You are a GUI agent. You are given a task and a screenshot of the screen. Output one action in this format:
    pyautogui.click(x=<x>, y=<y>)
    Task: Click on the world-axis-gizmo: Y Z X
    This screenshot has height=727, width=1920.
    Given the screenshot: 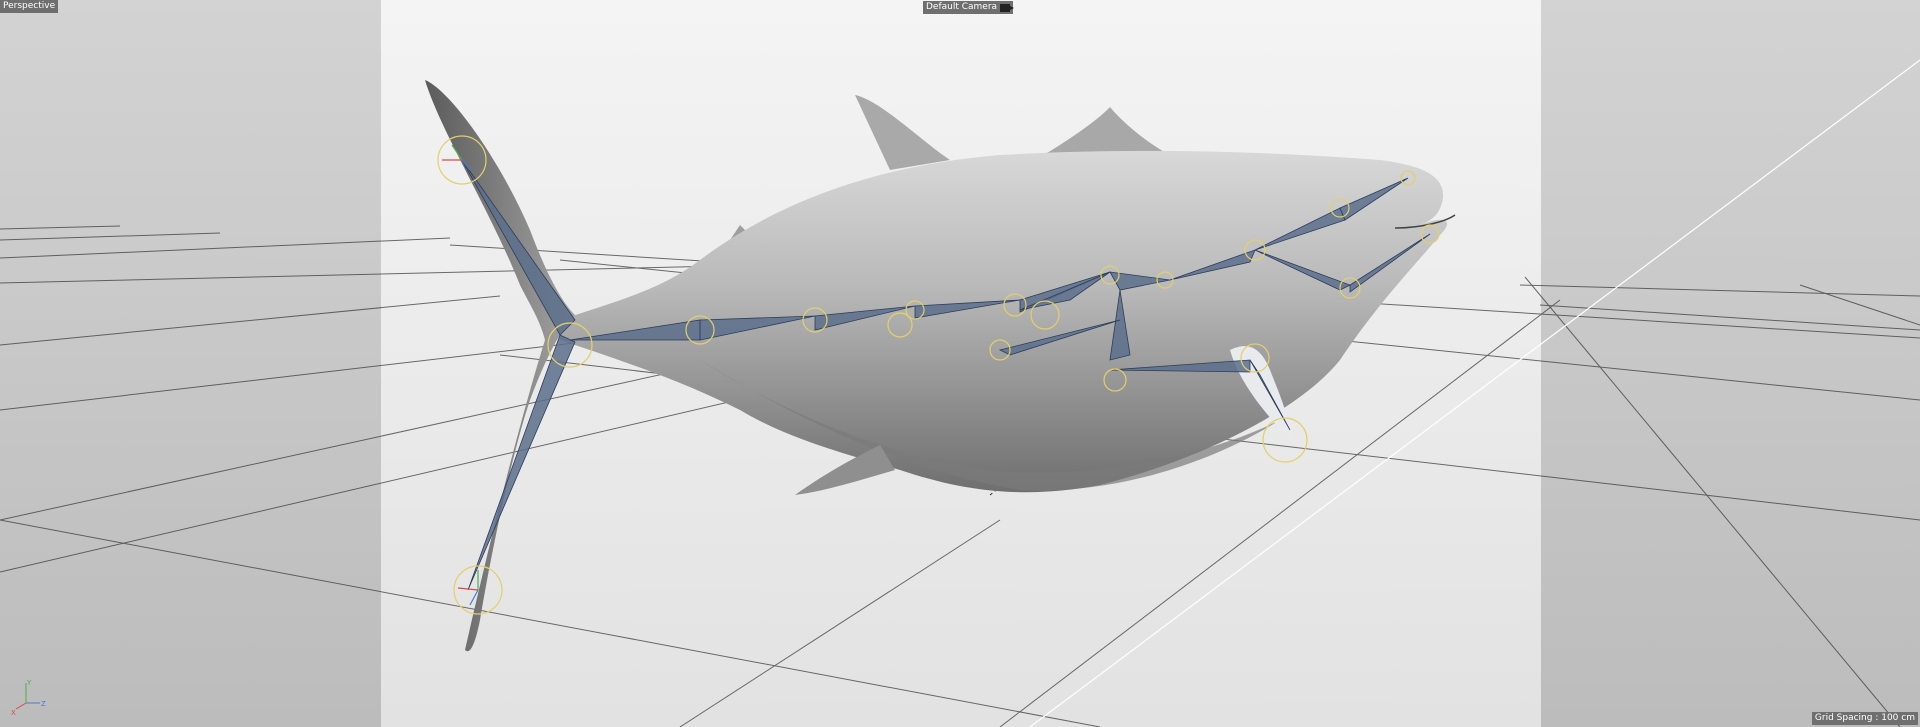 What is the action you would take?
    pyautogui.click(x=28, y=698)
    